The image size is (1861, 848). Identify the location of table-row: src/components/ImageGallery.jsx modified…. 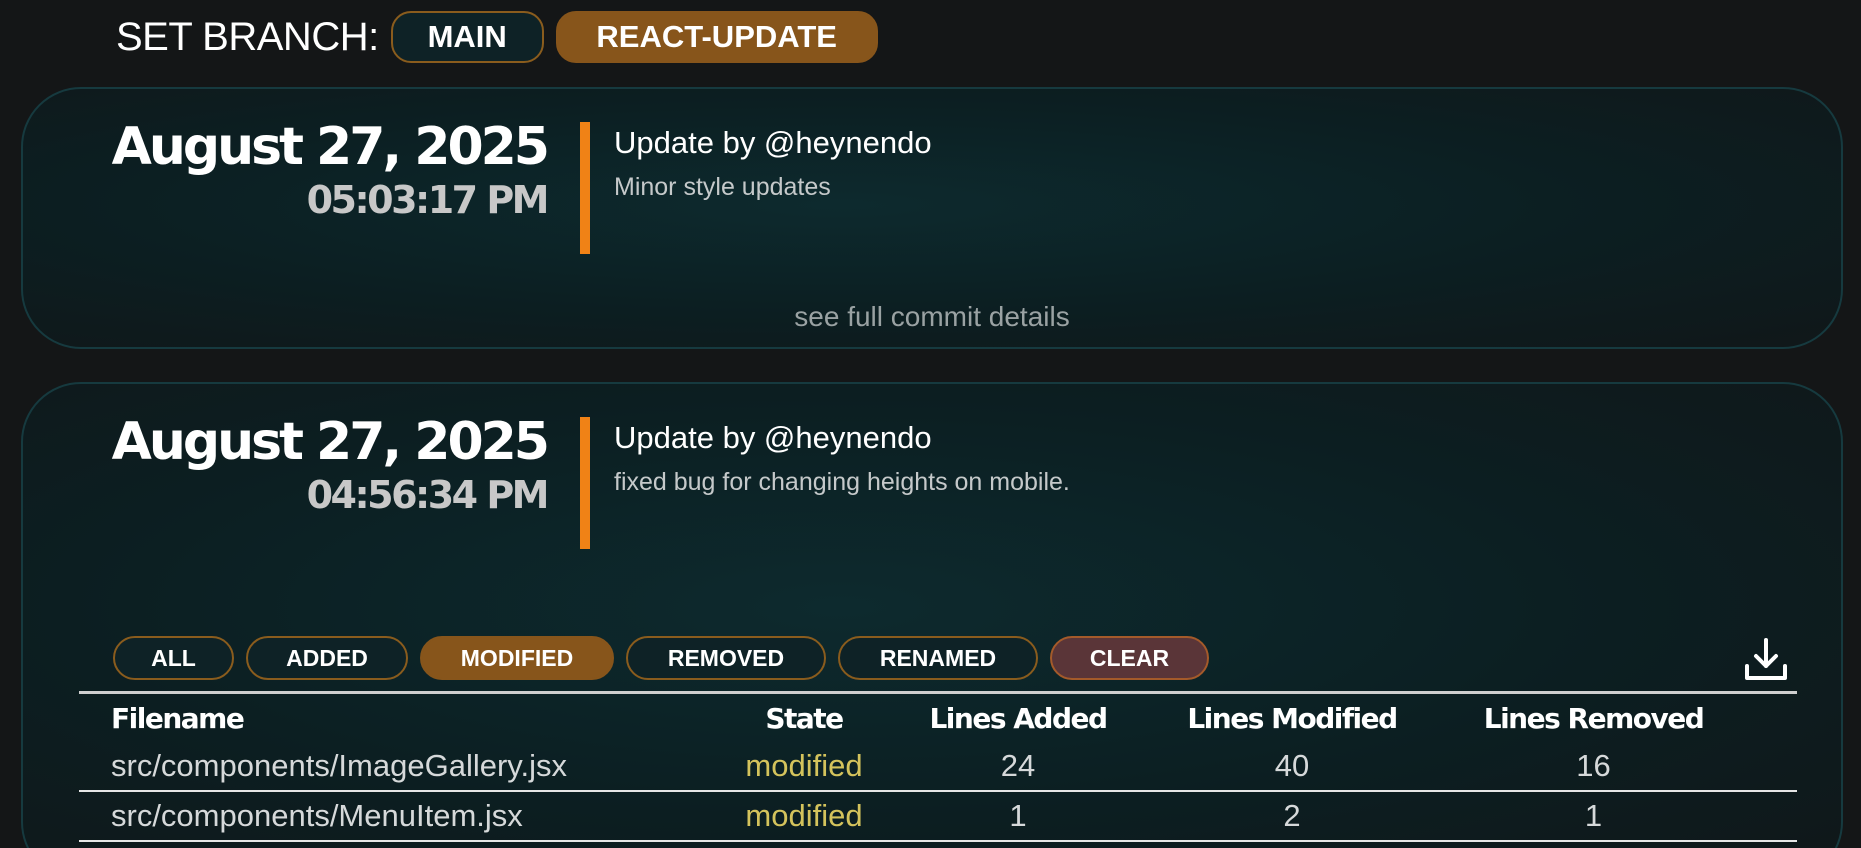
(938, 767).